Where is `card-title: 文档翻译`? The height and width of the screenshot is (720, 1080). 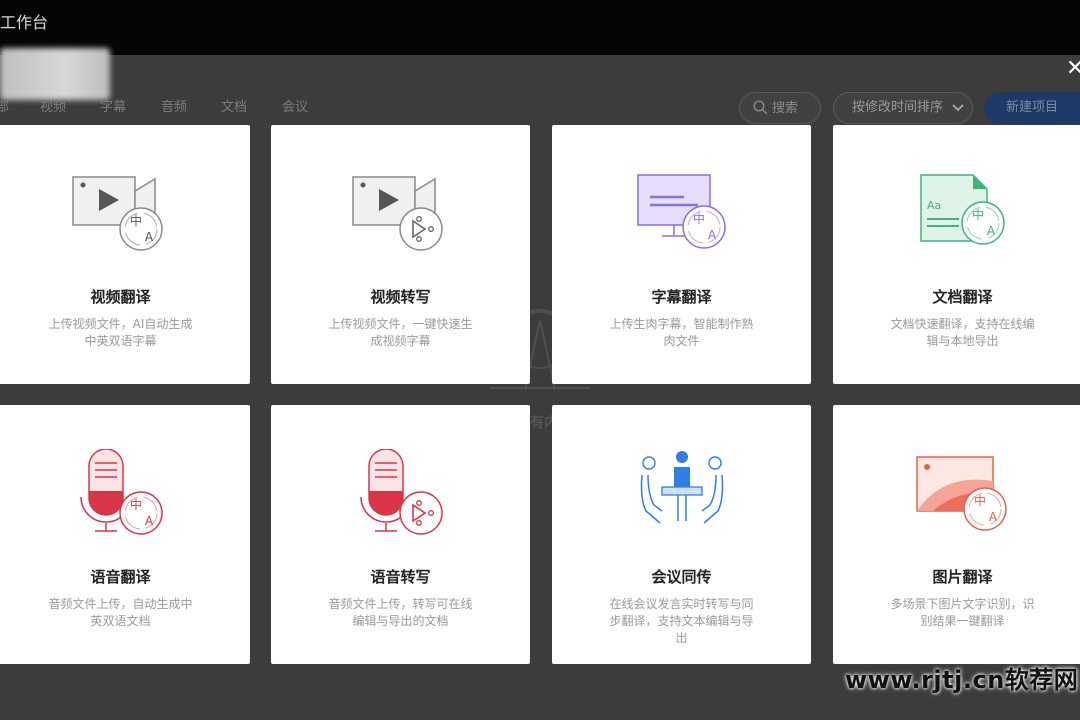
card-title: 文档翻译 is located at coordinates (962, 297).